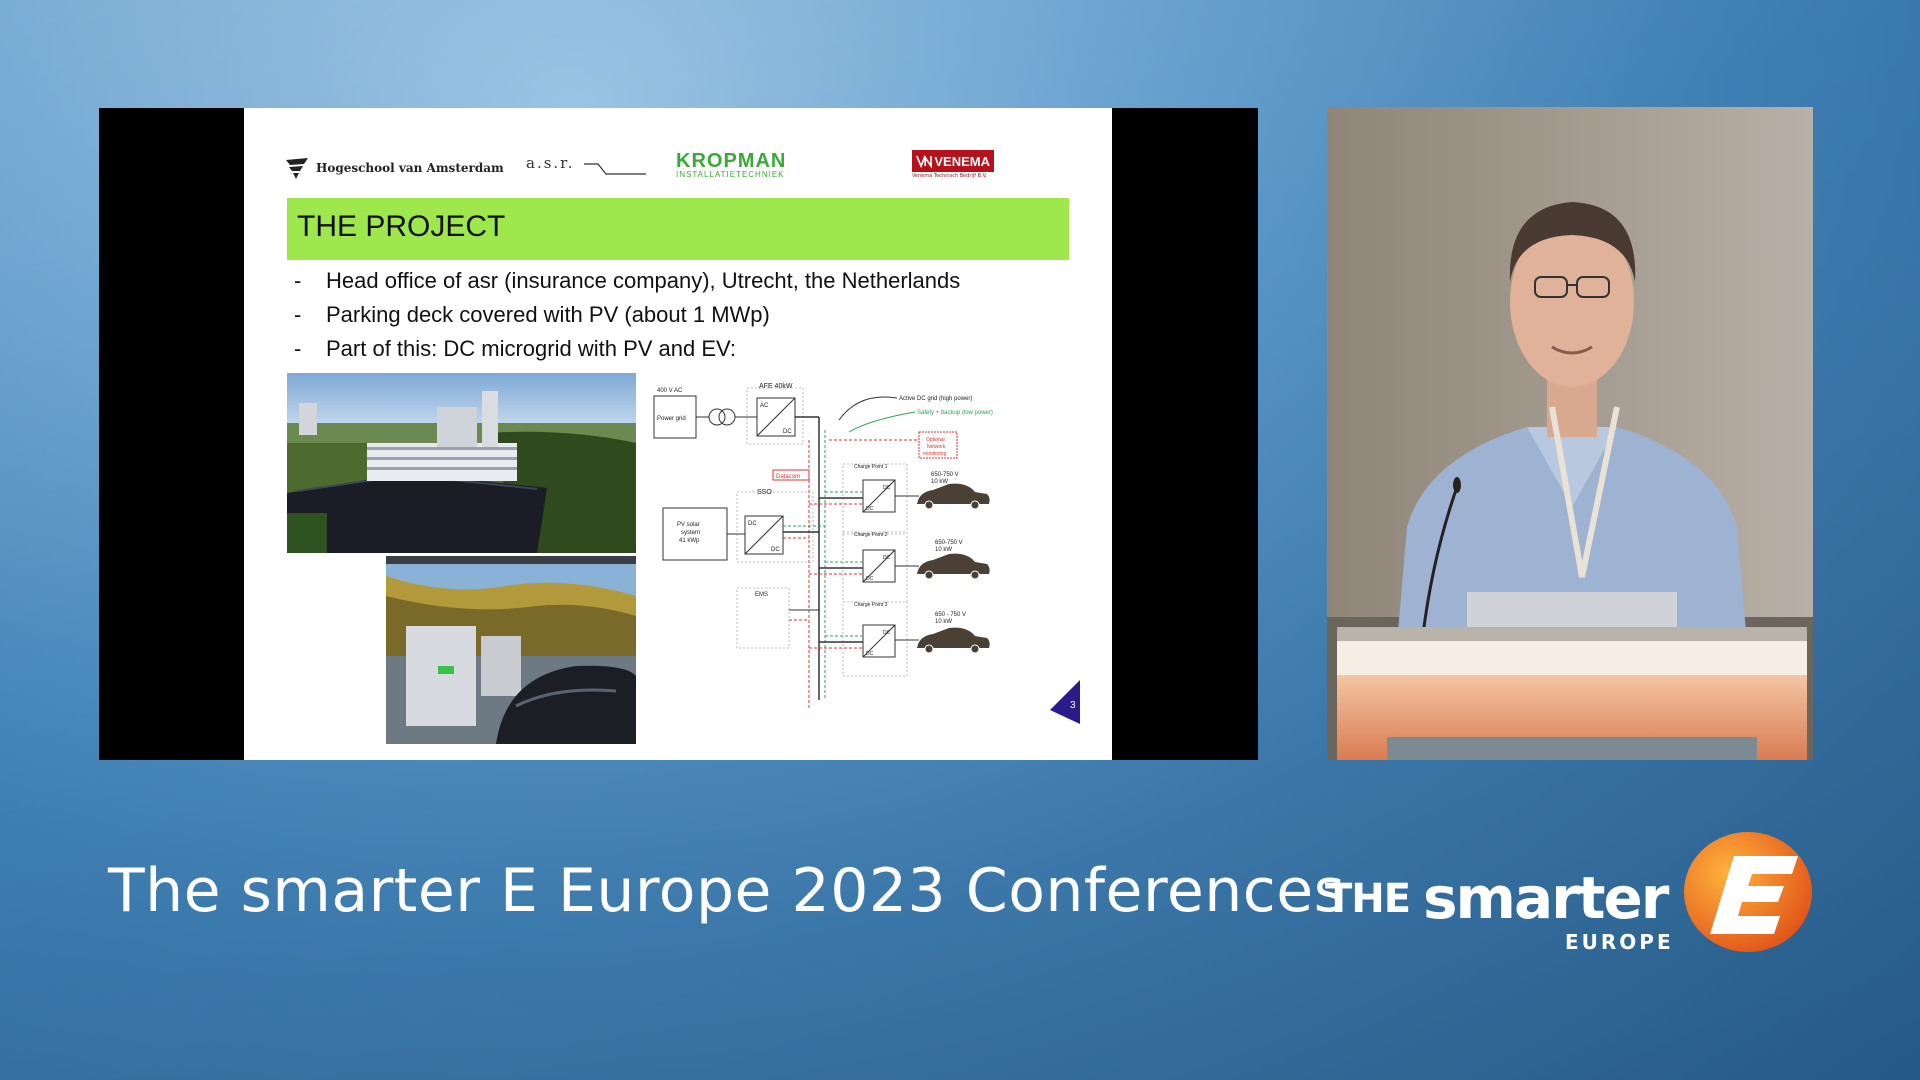  Describe the element at coordinates (731, 164) in the screenshot. I see `logo-kropman: KROPMAN INSTALLATIETECHNIEK` at that location.